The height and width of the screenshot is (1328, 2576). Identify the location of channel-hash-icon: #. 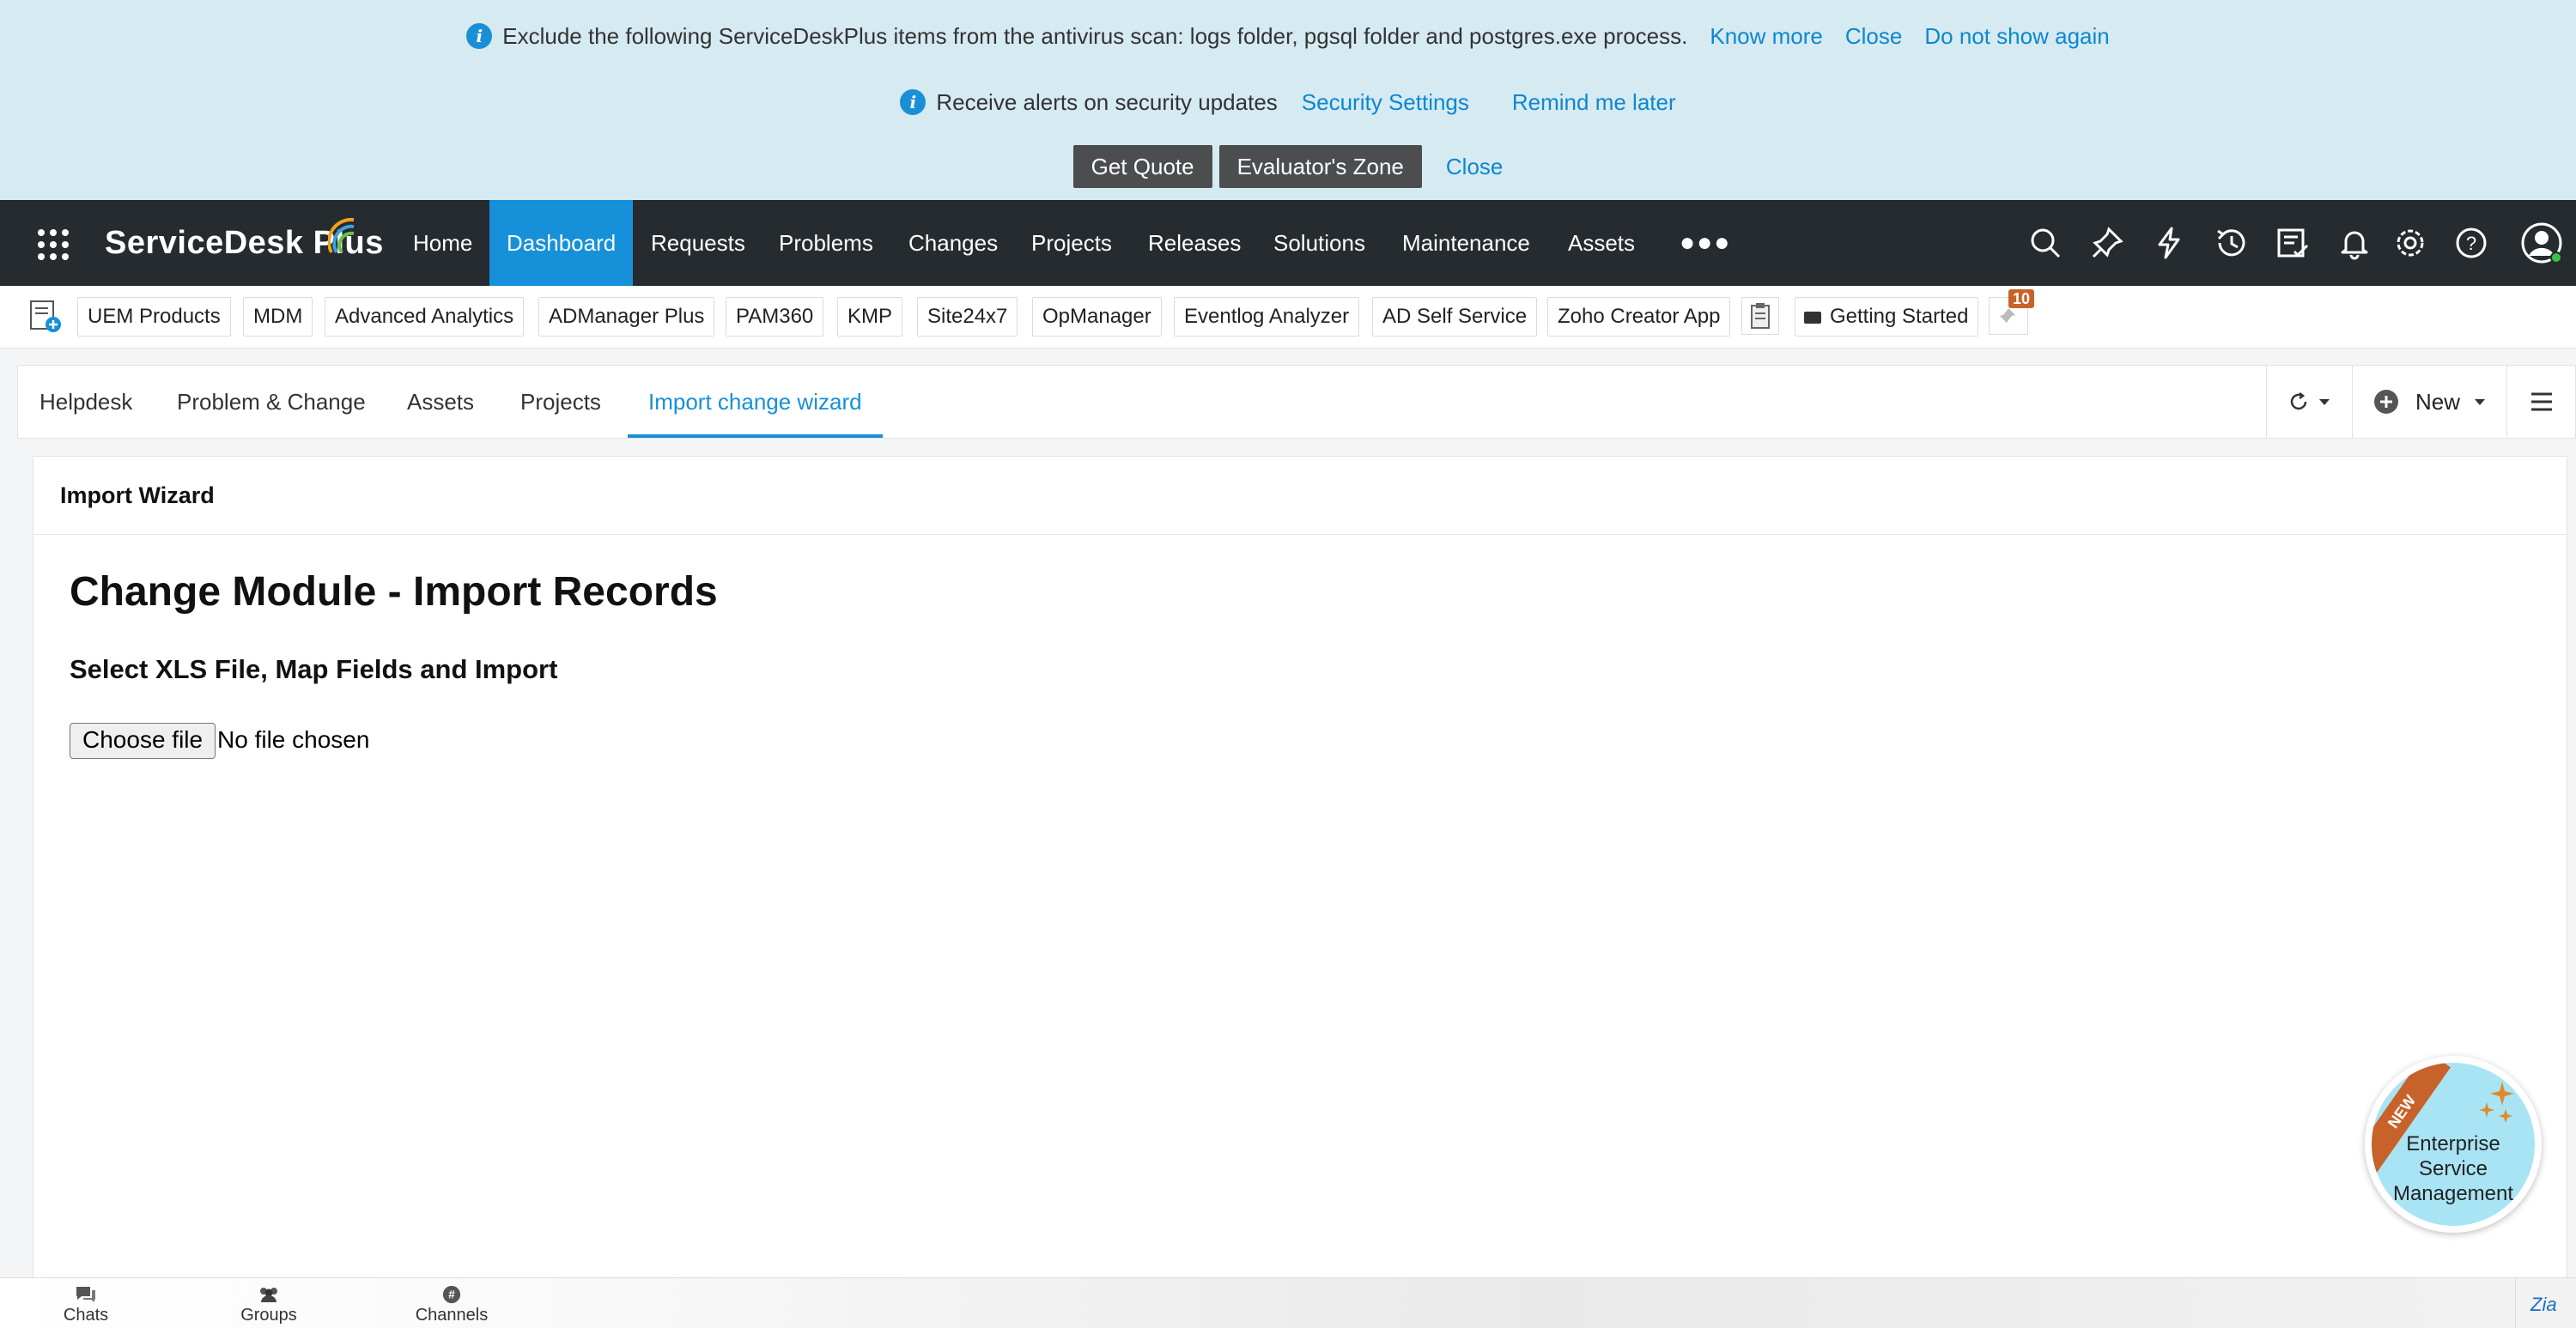
(452, 1294).